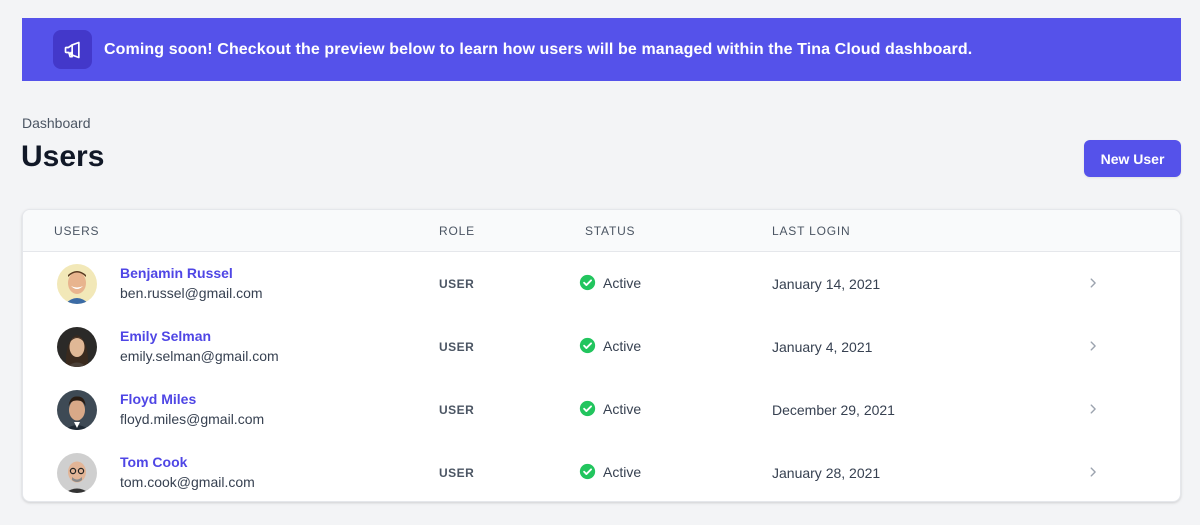  Describe the element at coordinates (192, 419) in the screenshot. I see `user-email: floyd.miles@gmail.com` at that location.